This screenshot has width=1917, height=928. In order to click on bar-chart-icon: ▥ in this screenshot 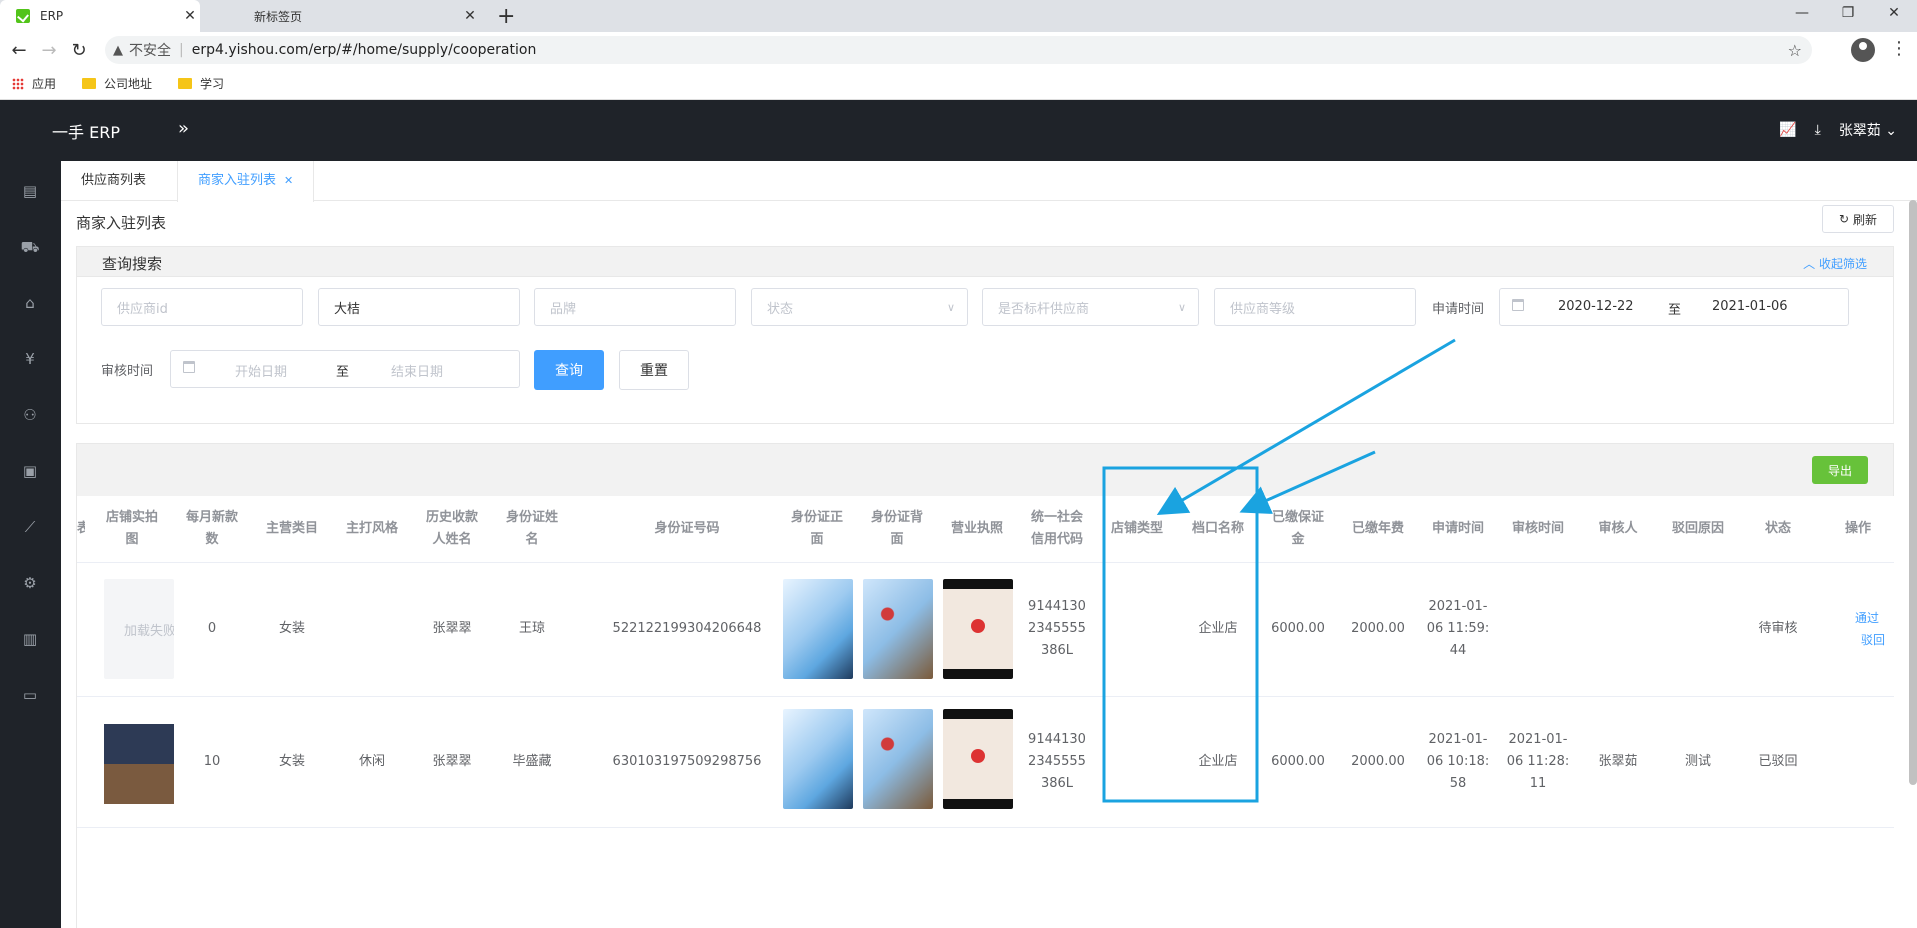, I will do `click(30, 639)`.